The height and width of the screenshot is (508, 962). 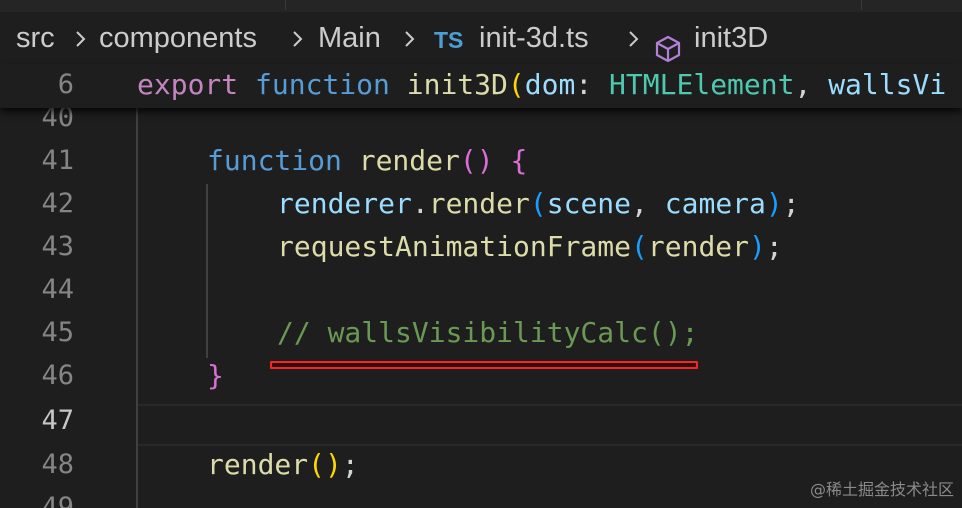 What do you see at coordinates (449, 40) in the screenshot?
I see `typescript-file-icon: TS` at bounding box center [449, 40].